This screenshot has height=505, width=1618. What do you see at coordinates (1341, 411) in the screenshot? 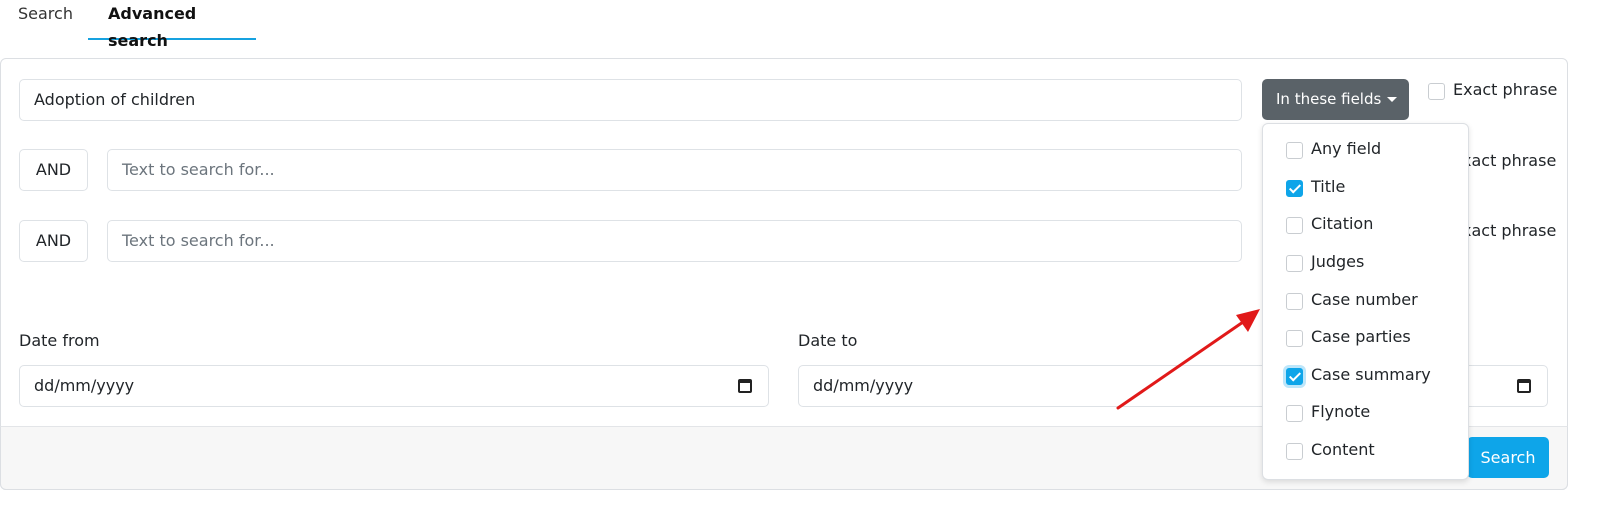
I see `field-label-flynote: Flynote` at bounding box center [1341, 411].